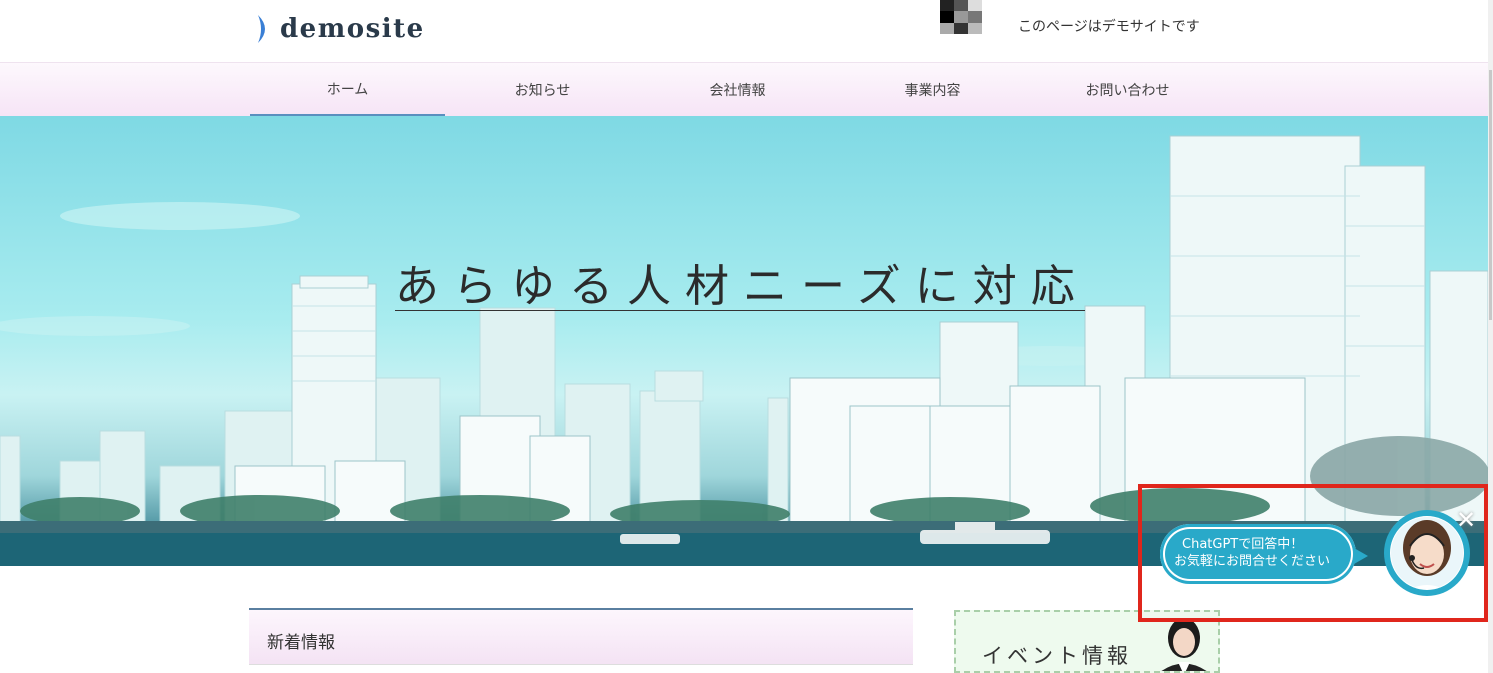 This screenshot has height=673, width=1493. Describe the element at coordinates (740, 281) in the screenshot. I see `hero-title: あらゆる人材ニーズに対応` at that location.